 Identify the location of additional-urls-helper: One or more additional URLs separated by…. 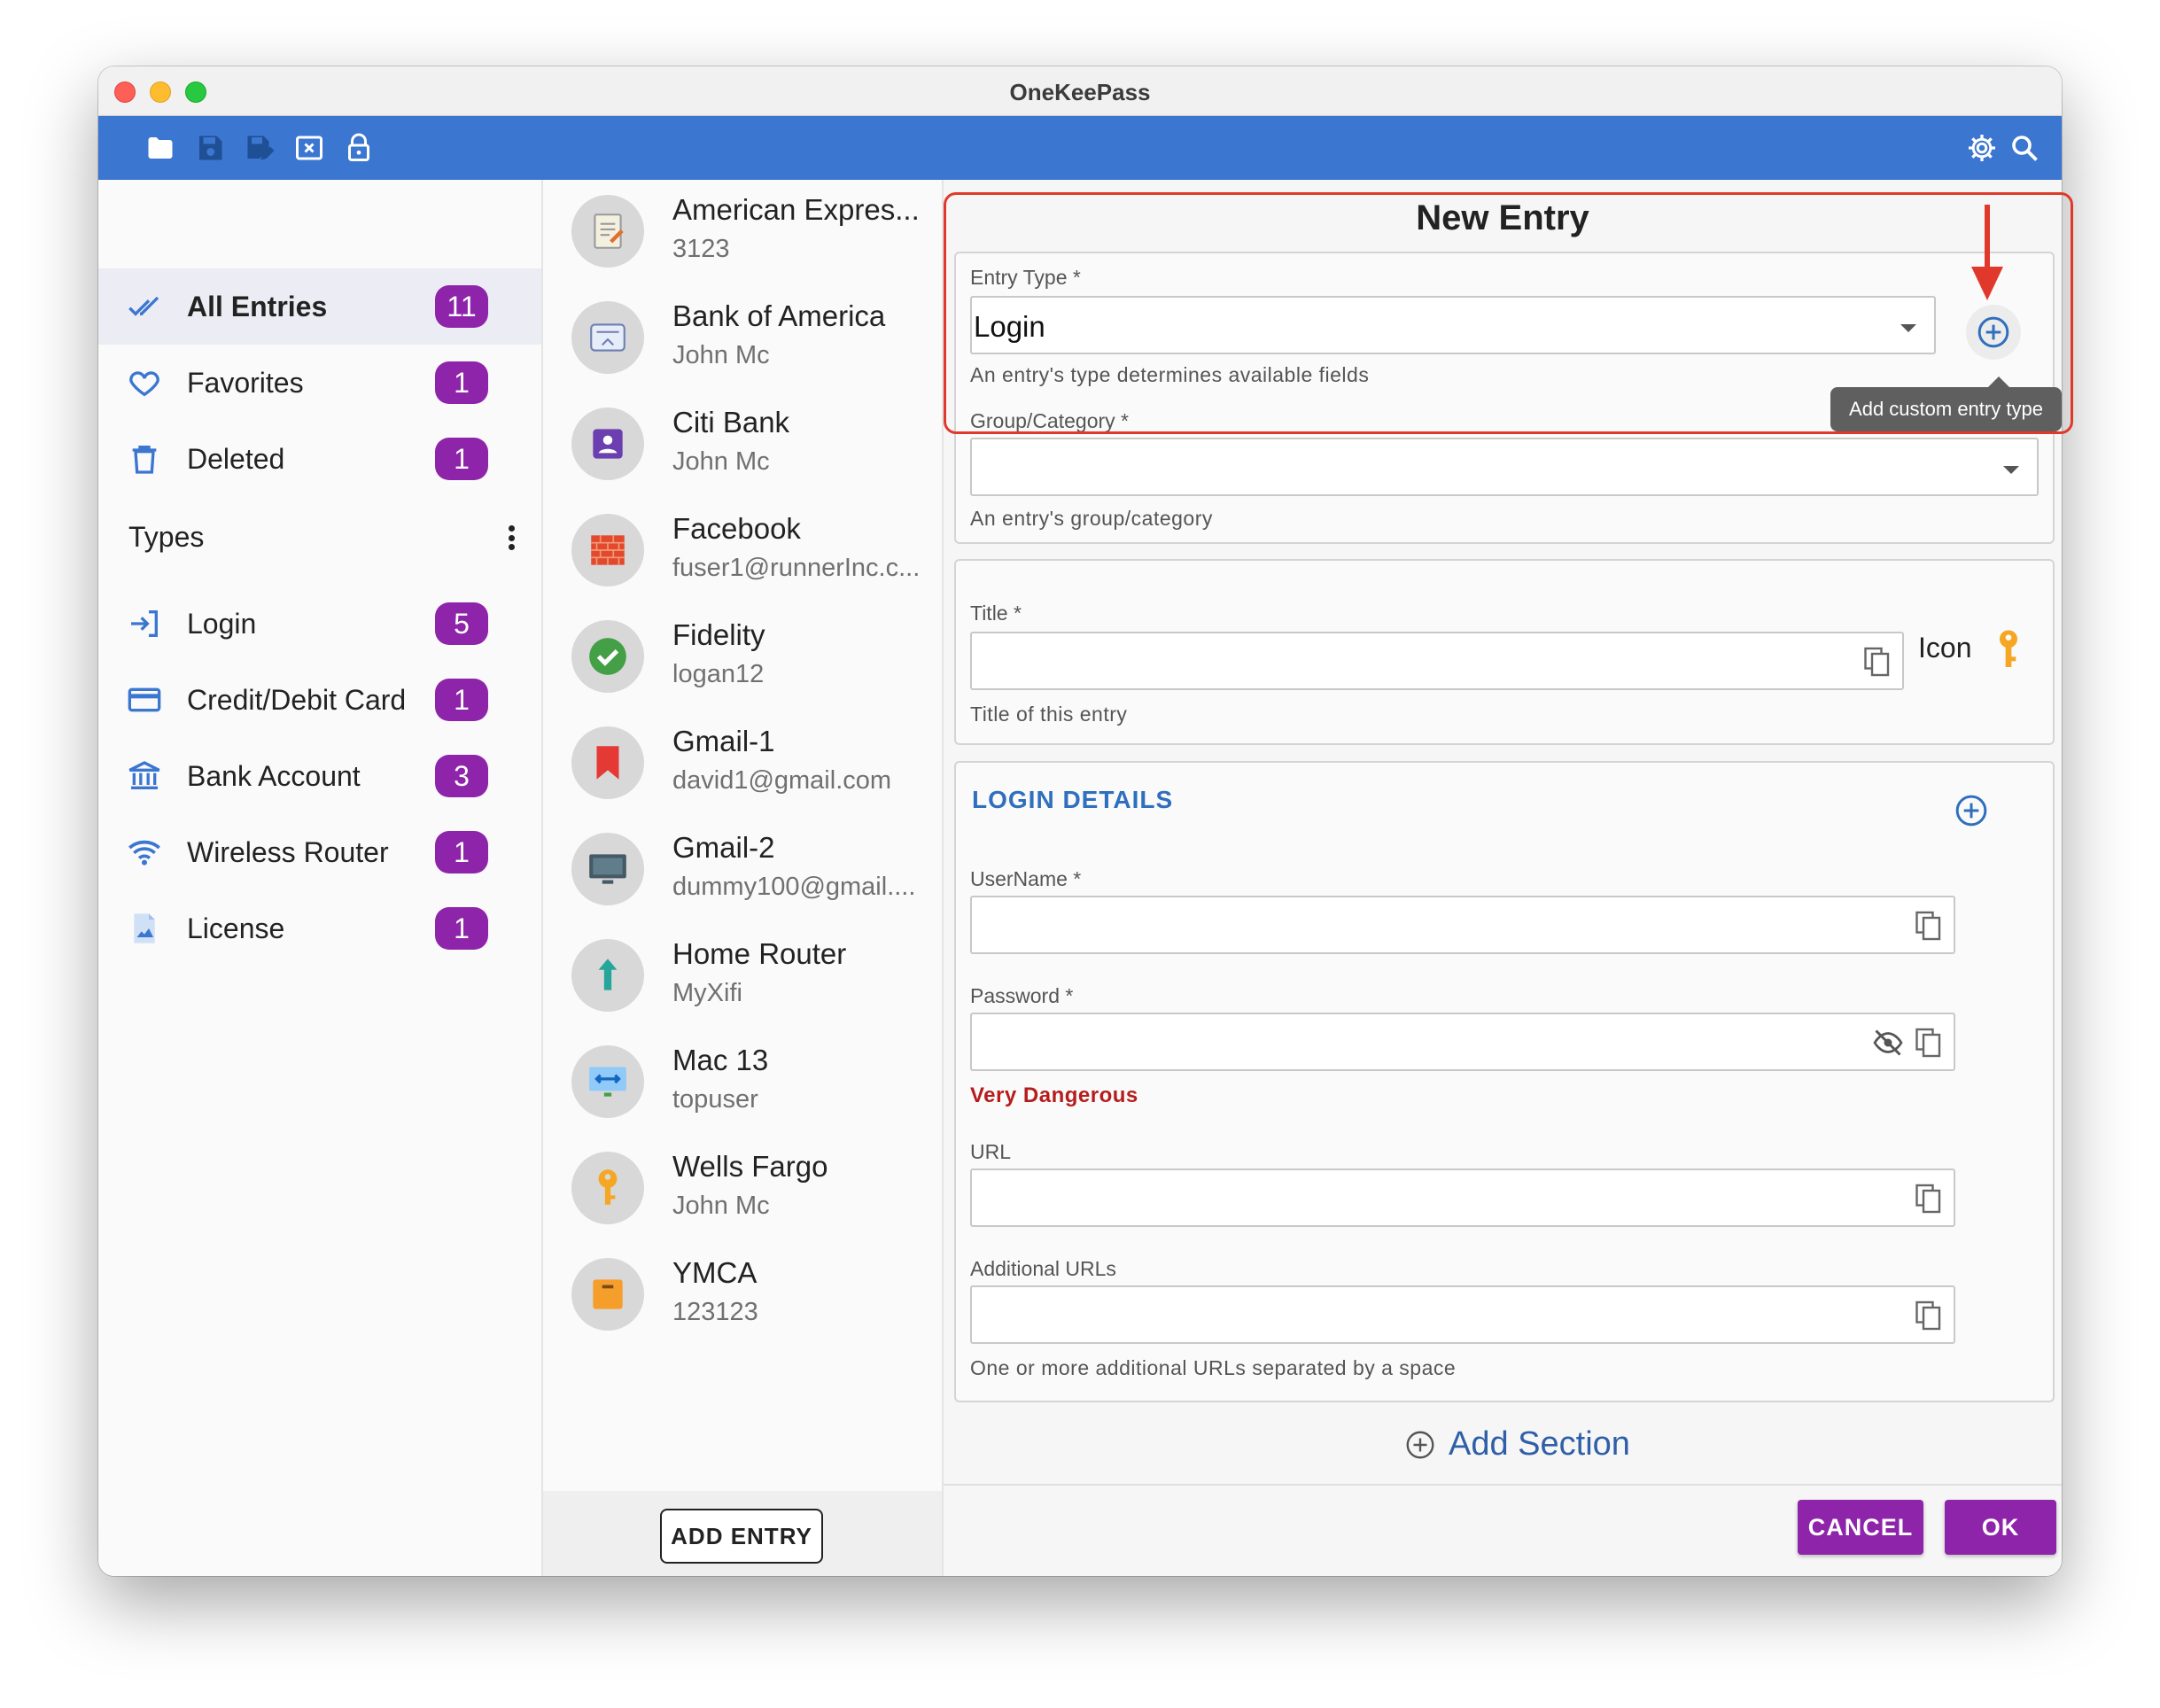
(1213, 1367).